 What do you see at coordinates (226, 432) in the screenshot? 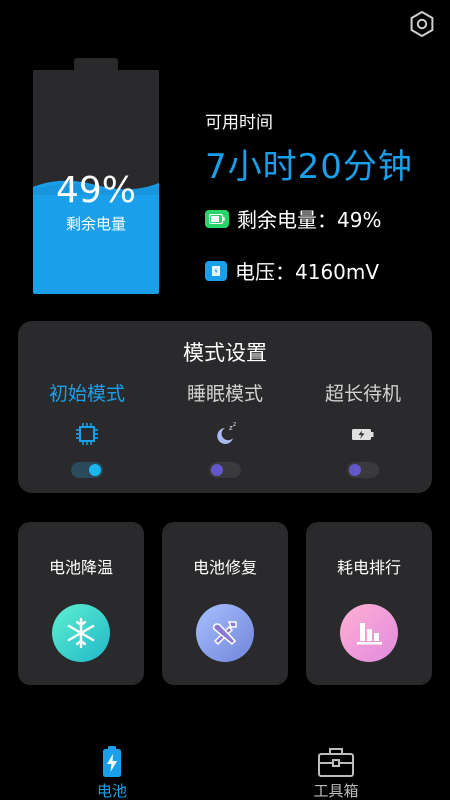
I see `moon-sleep-icon: z z` at bounding box center [226, 432].